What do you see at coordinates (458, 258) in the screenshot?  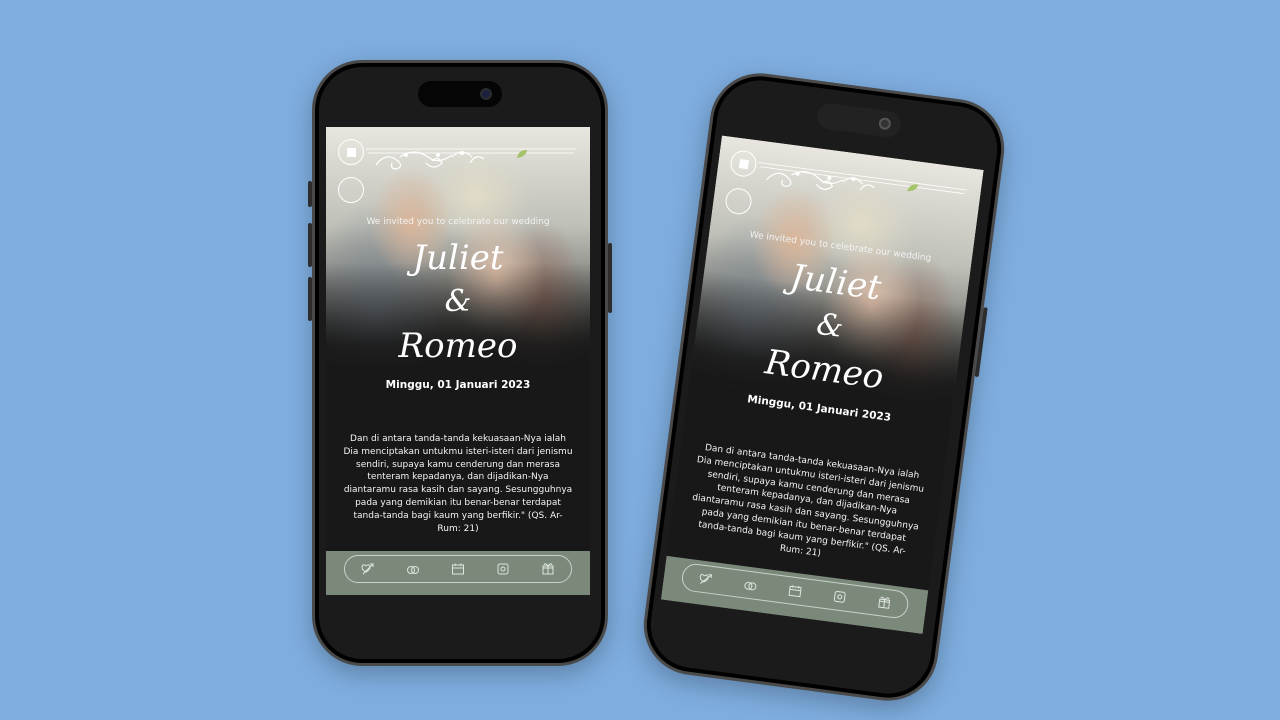 I see `groom-name: Juliet` at bounding box center [458, 258].